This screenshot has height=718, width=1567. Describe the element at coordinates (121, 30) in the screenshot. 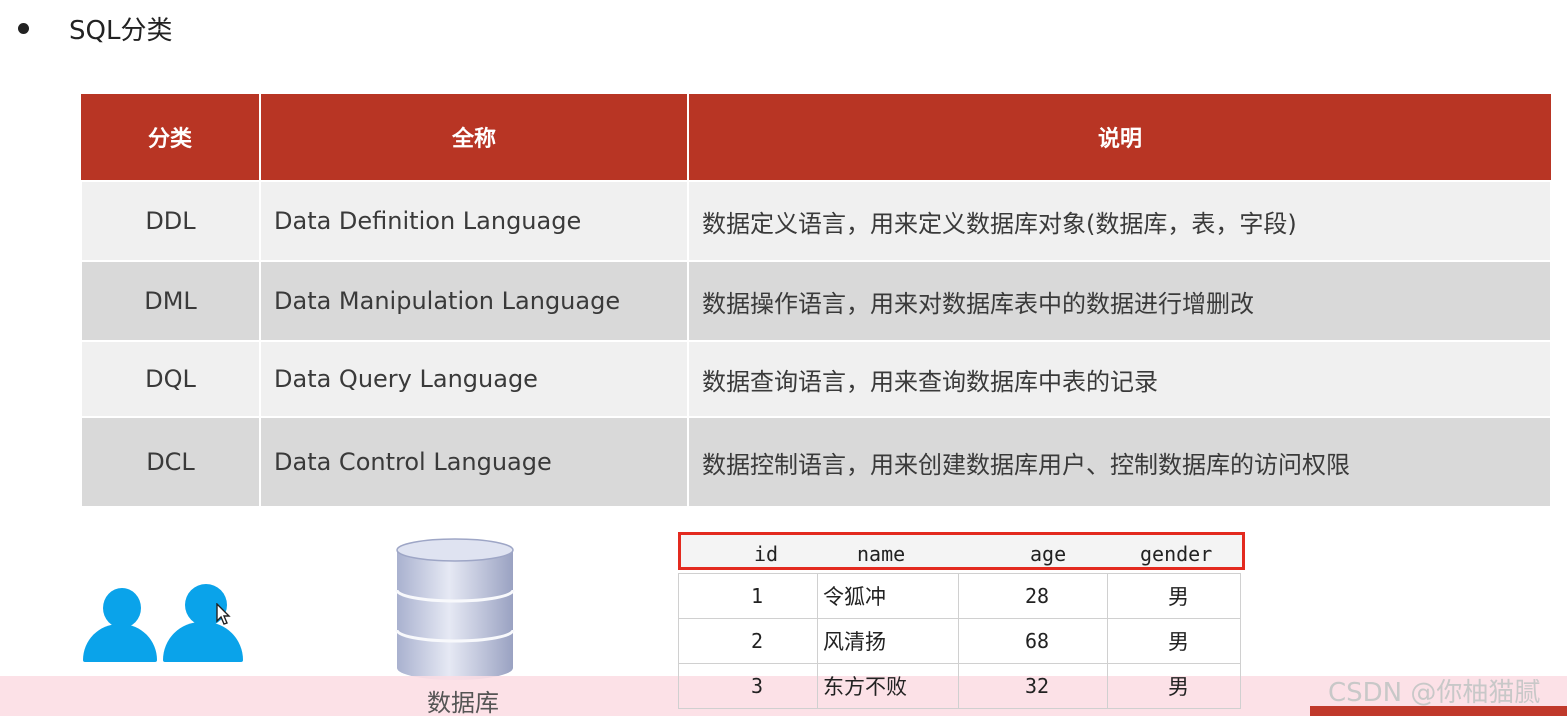

I see `page-title: SQL分类` at that location.